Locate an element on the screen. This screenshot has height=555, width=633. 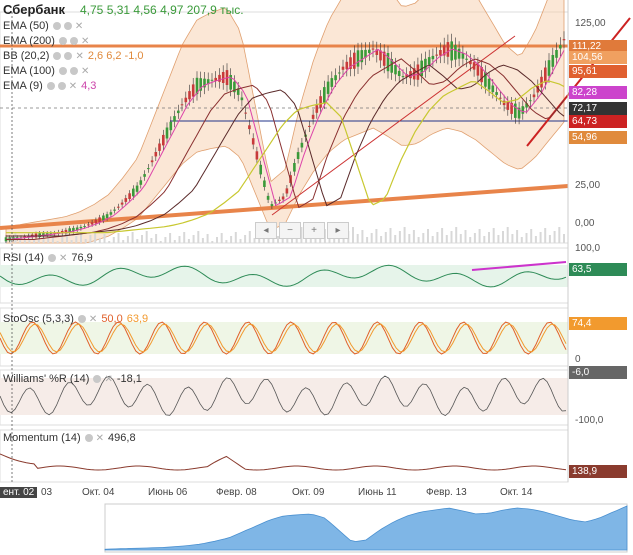
rsi-legend: RSI (14) ✕ 76,9 is located at coordinates (48, 258).